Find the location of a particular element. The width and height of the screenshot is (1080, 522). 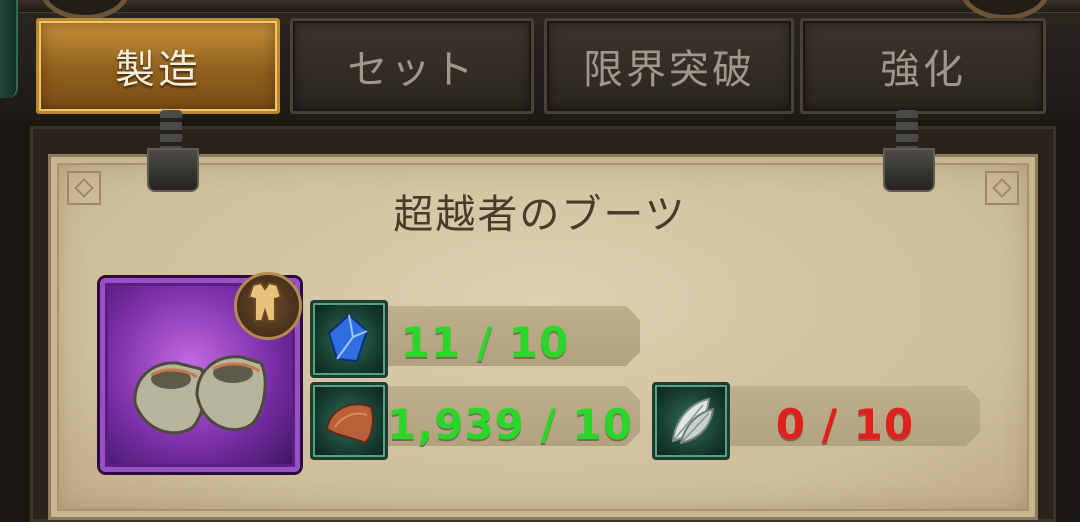

feather-icon is located at coordinates (691, 421).